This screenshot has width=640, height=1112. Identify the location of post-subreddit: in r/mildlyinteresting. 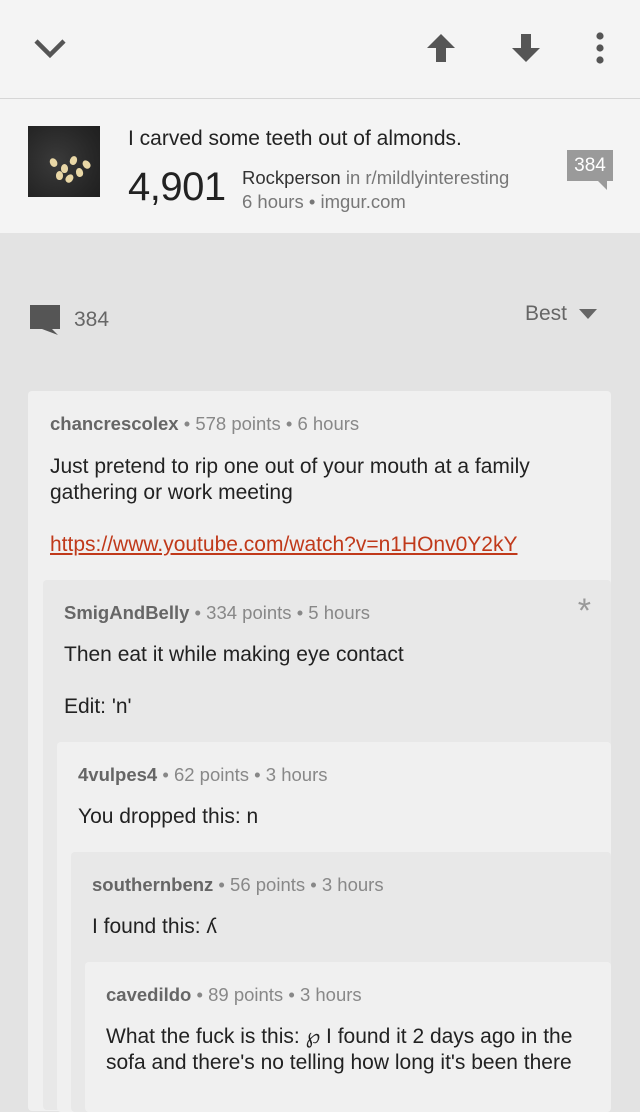
(425, 177).